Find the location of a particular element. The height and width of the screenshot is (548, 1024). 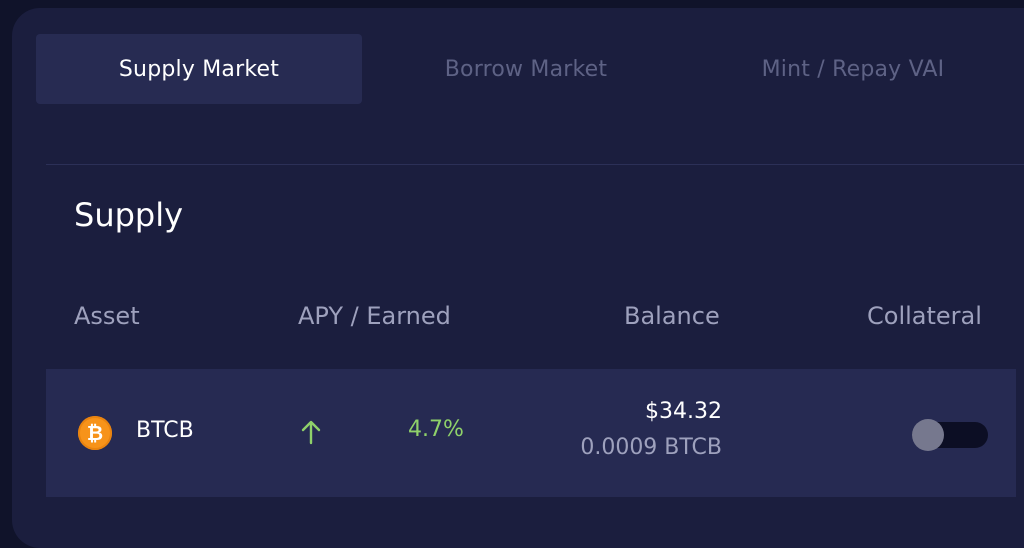

balance-usd: $34.32 is located at coordinates (683, 411).